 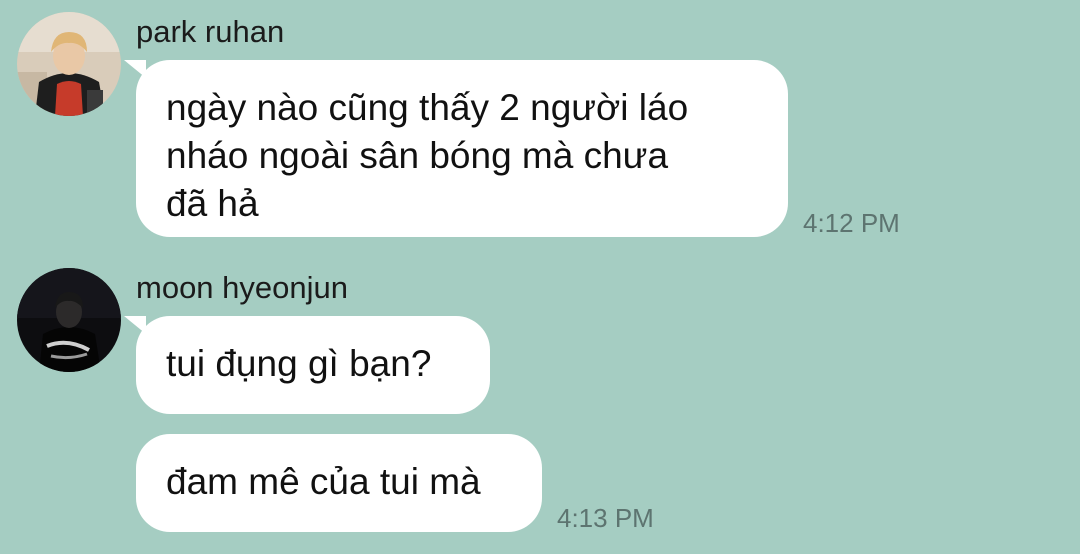 What do you see at coordinates (605, 518) in the screenshot?
I see `message-timestamp: 4:13 PM` at bounding box center [605, 518].